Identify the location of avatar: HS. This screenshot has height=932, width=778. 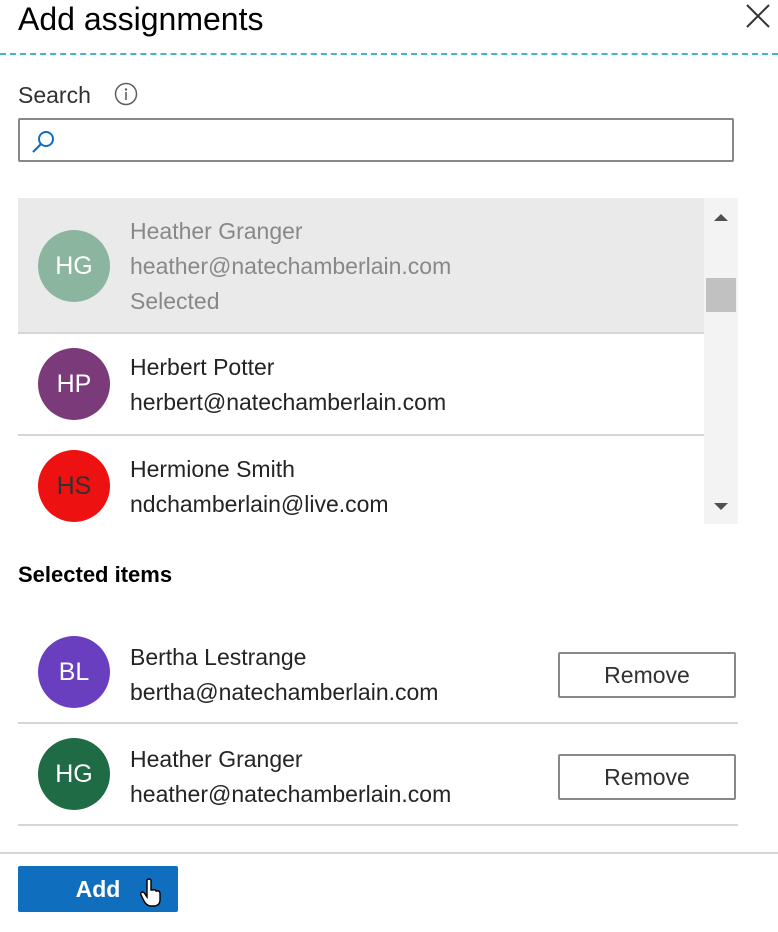
(74, 486).